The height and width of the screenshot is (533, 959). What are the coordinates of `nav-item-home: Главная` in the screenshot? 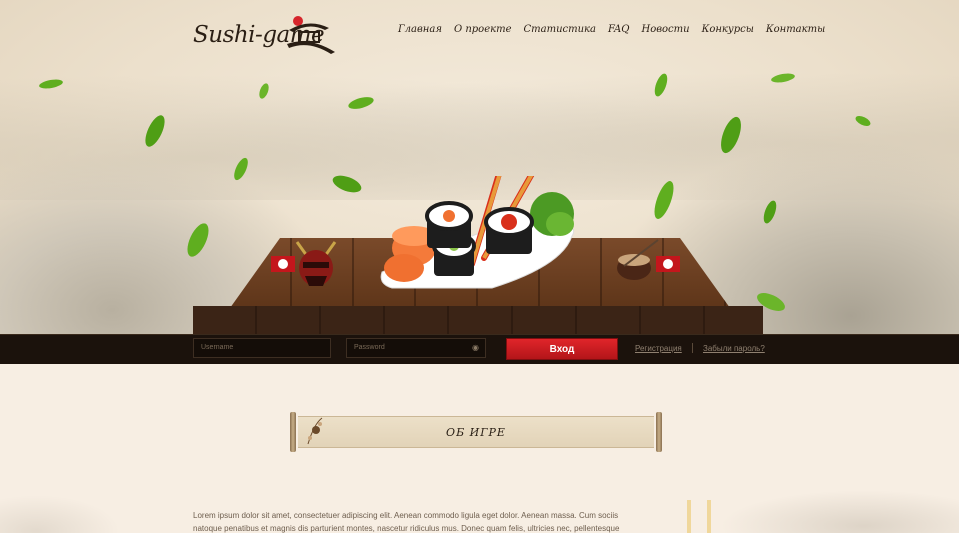 It's located at (420, 29).